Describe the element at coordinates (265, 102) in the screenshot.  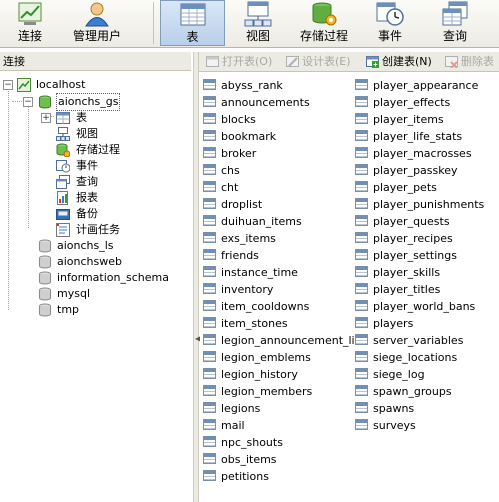
I see `table-name: announcements` at that location.